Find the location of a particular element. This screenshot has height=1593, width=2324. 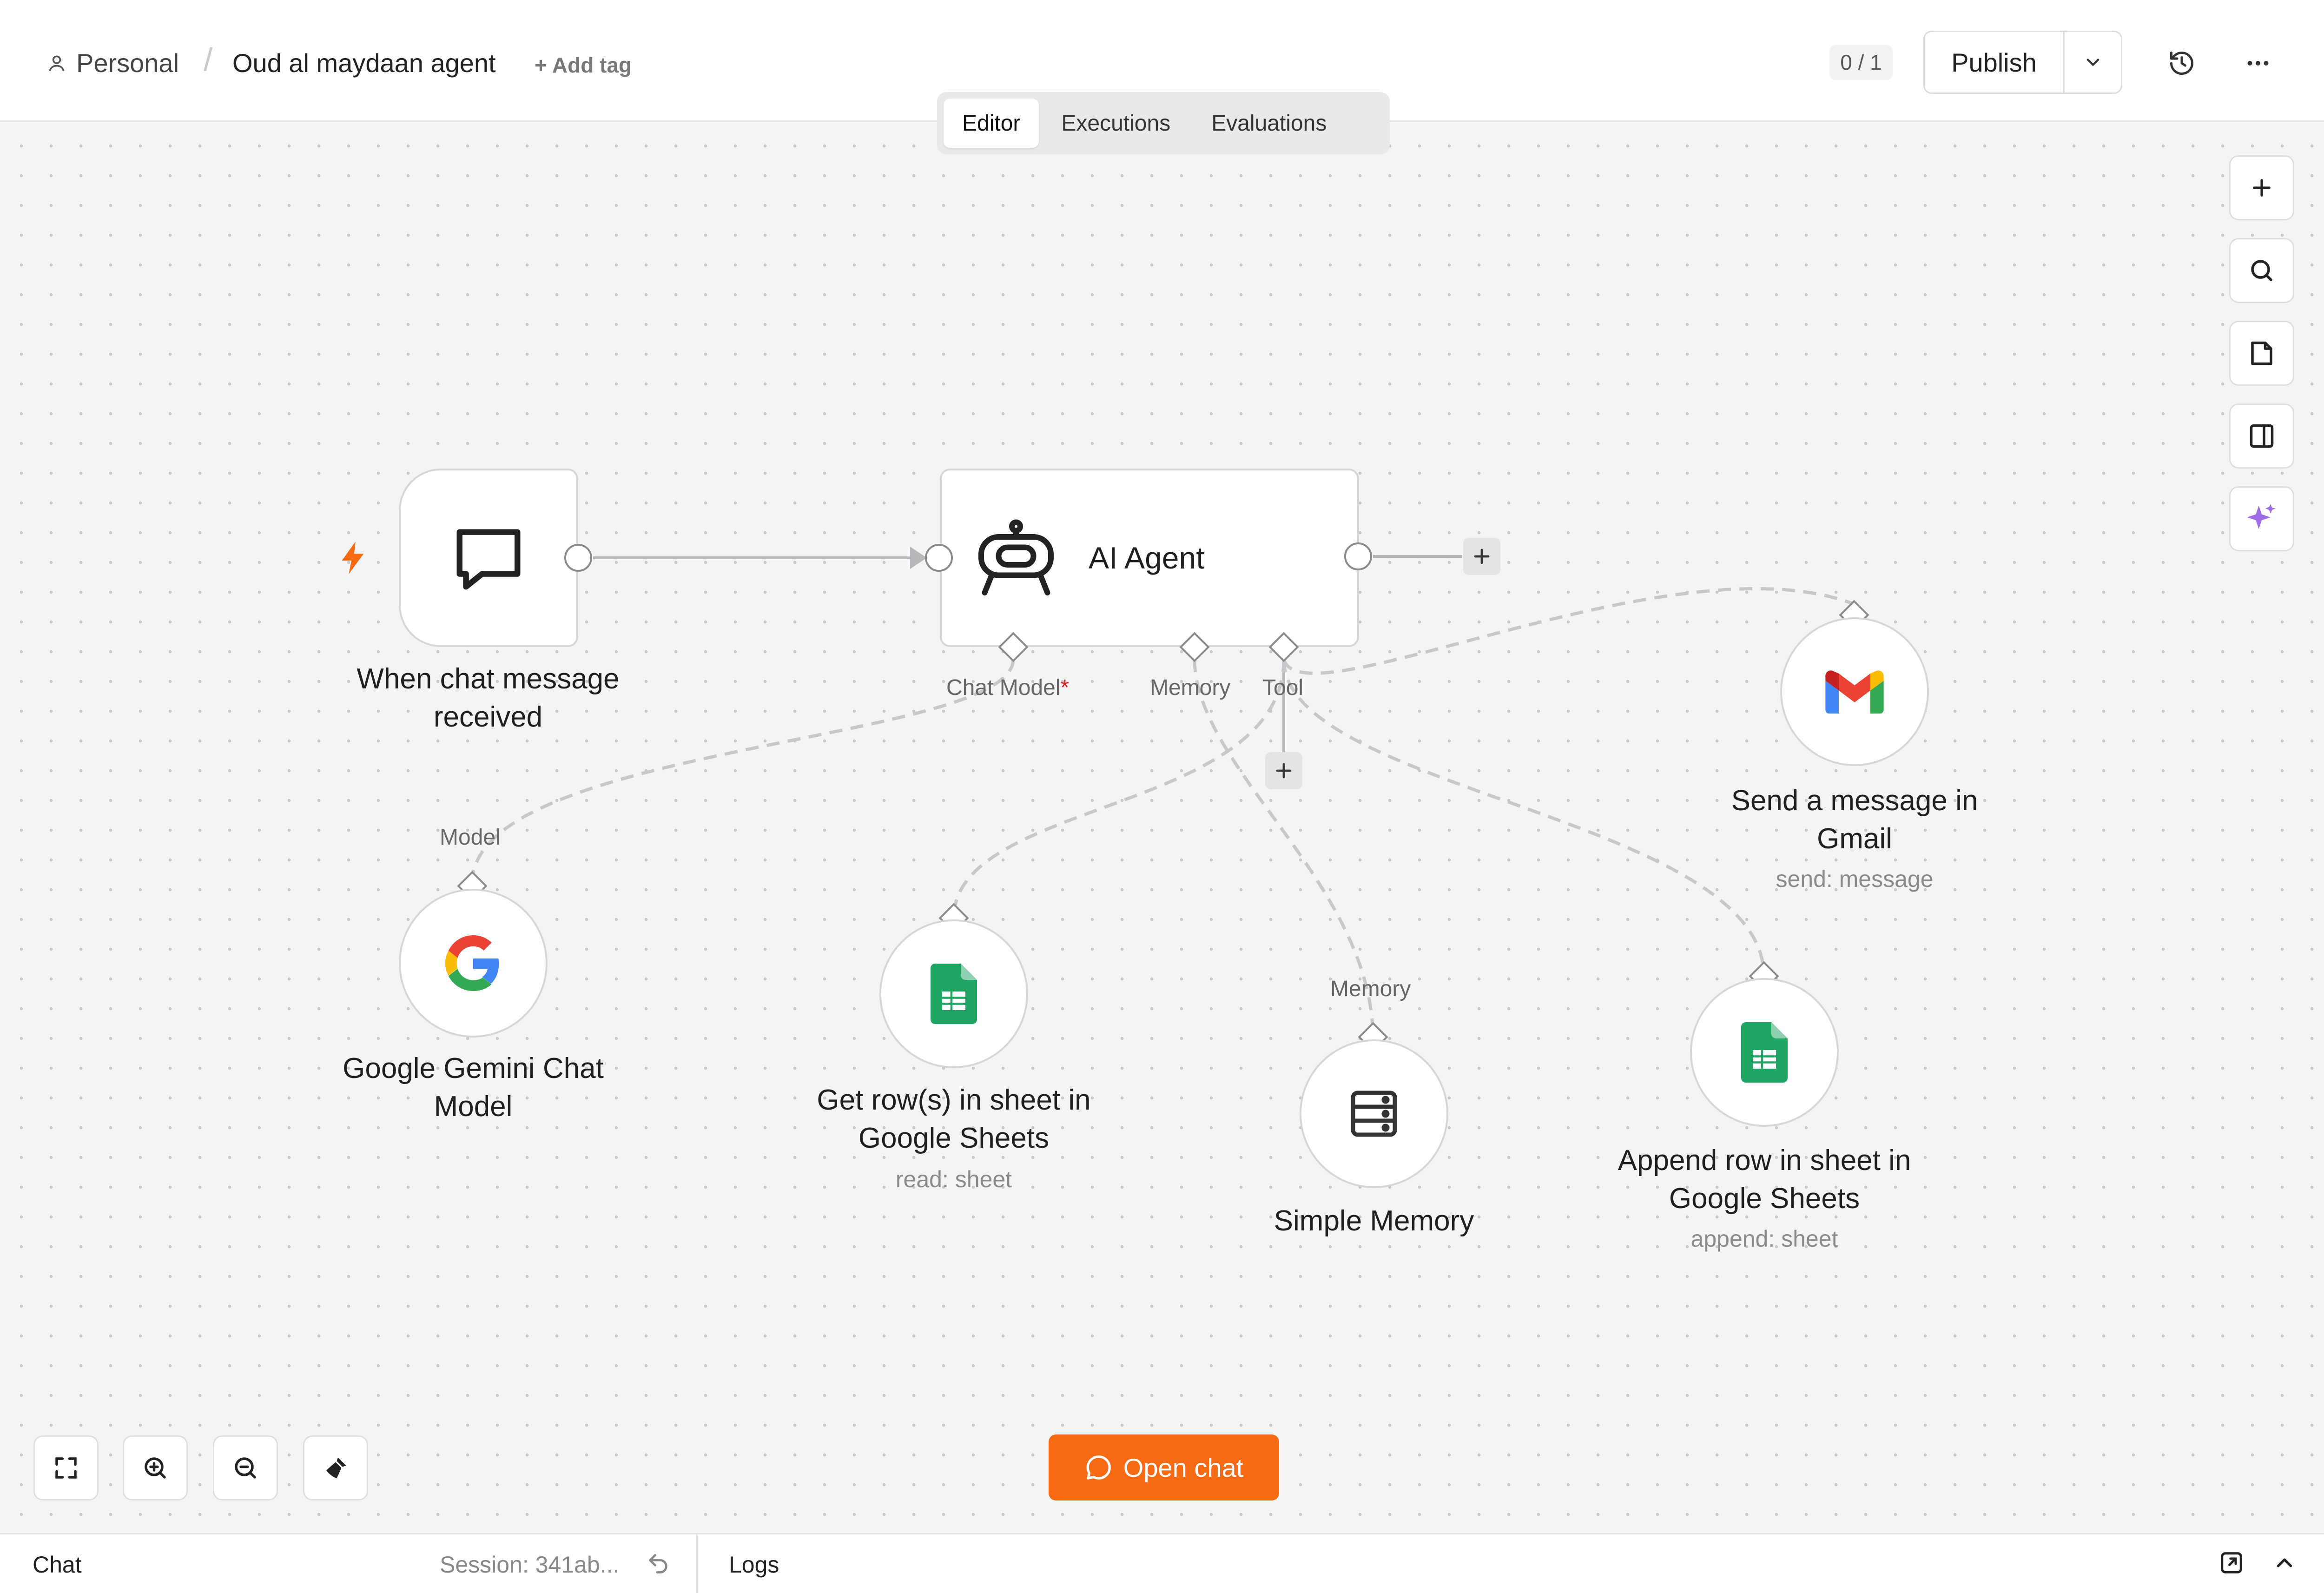

publish-button: Publish is located at coordinates (1994, 62).